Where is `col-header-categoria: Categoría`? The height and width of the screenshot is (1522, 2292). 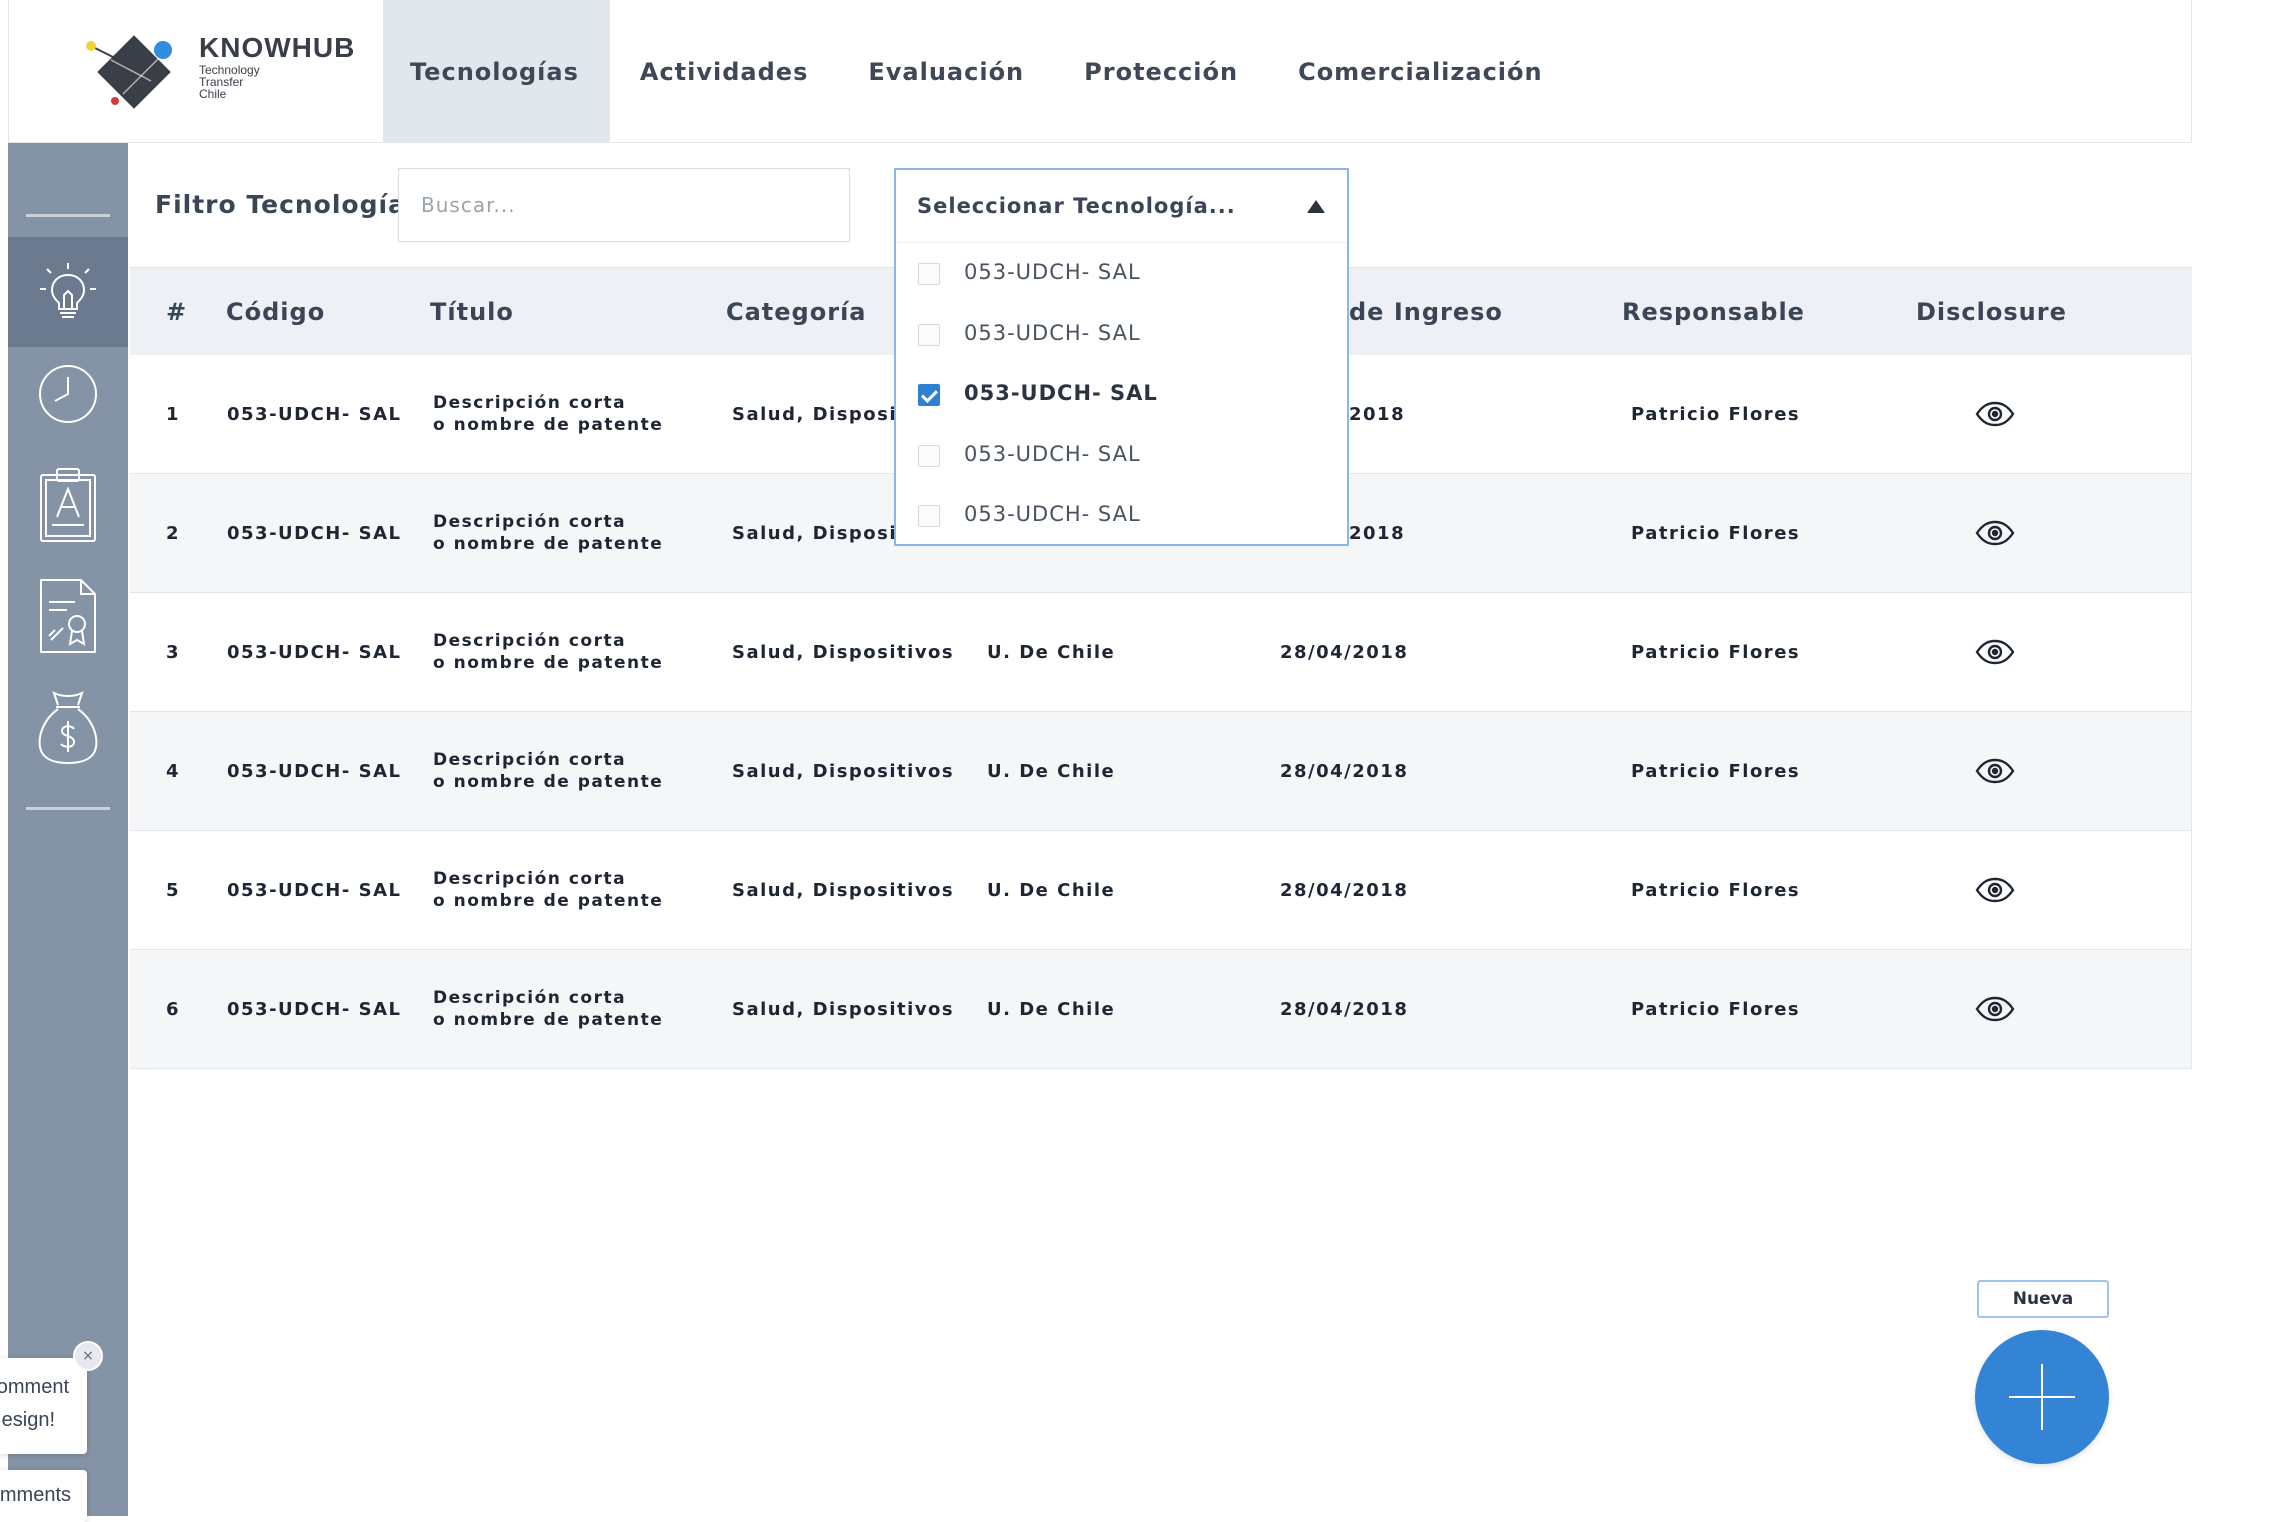 col-header-categoria: Categoría is located at coordinates (796, 312).